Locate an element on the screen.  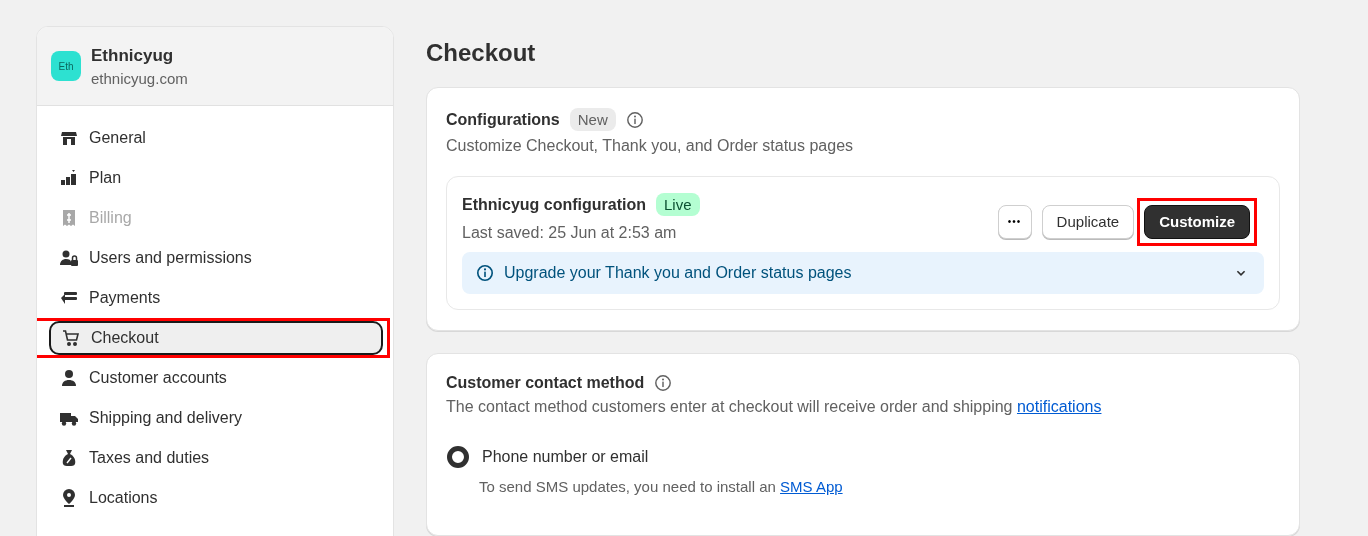
store-domain: ethnicyug.com is located at coordinates (139, 78).